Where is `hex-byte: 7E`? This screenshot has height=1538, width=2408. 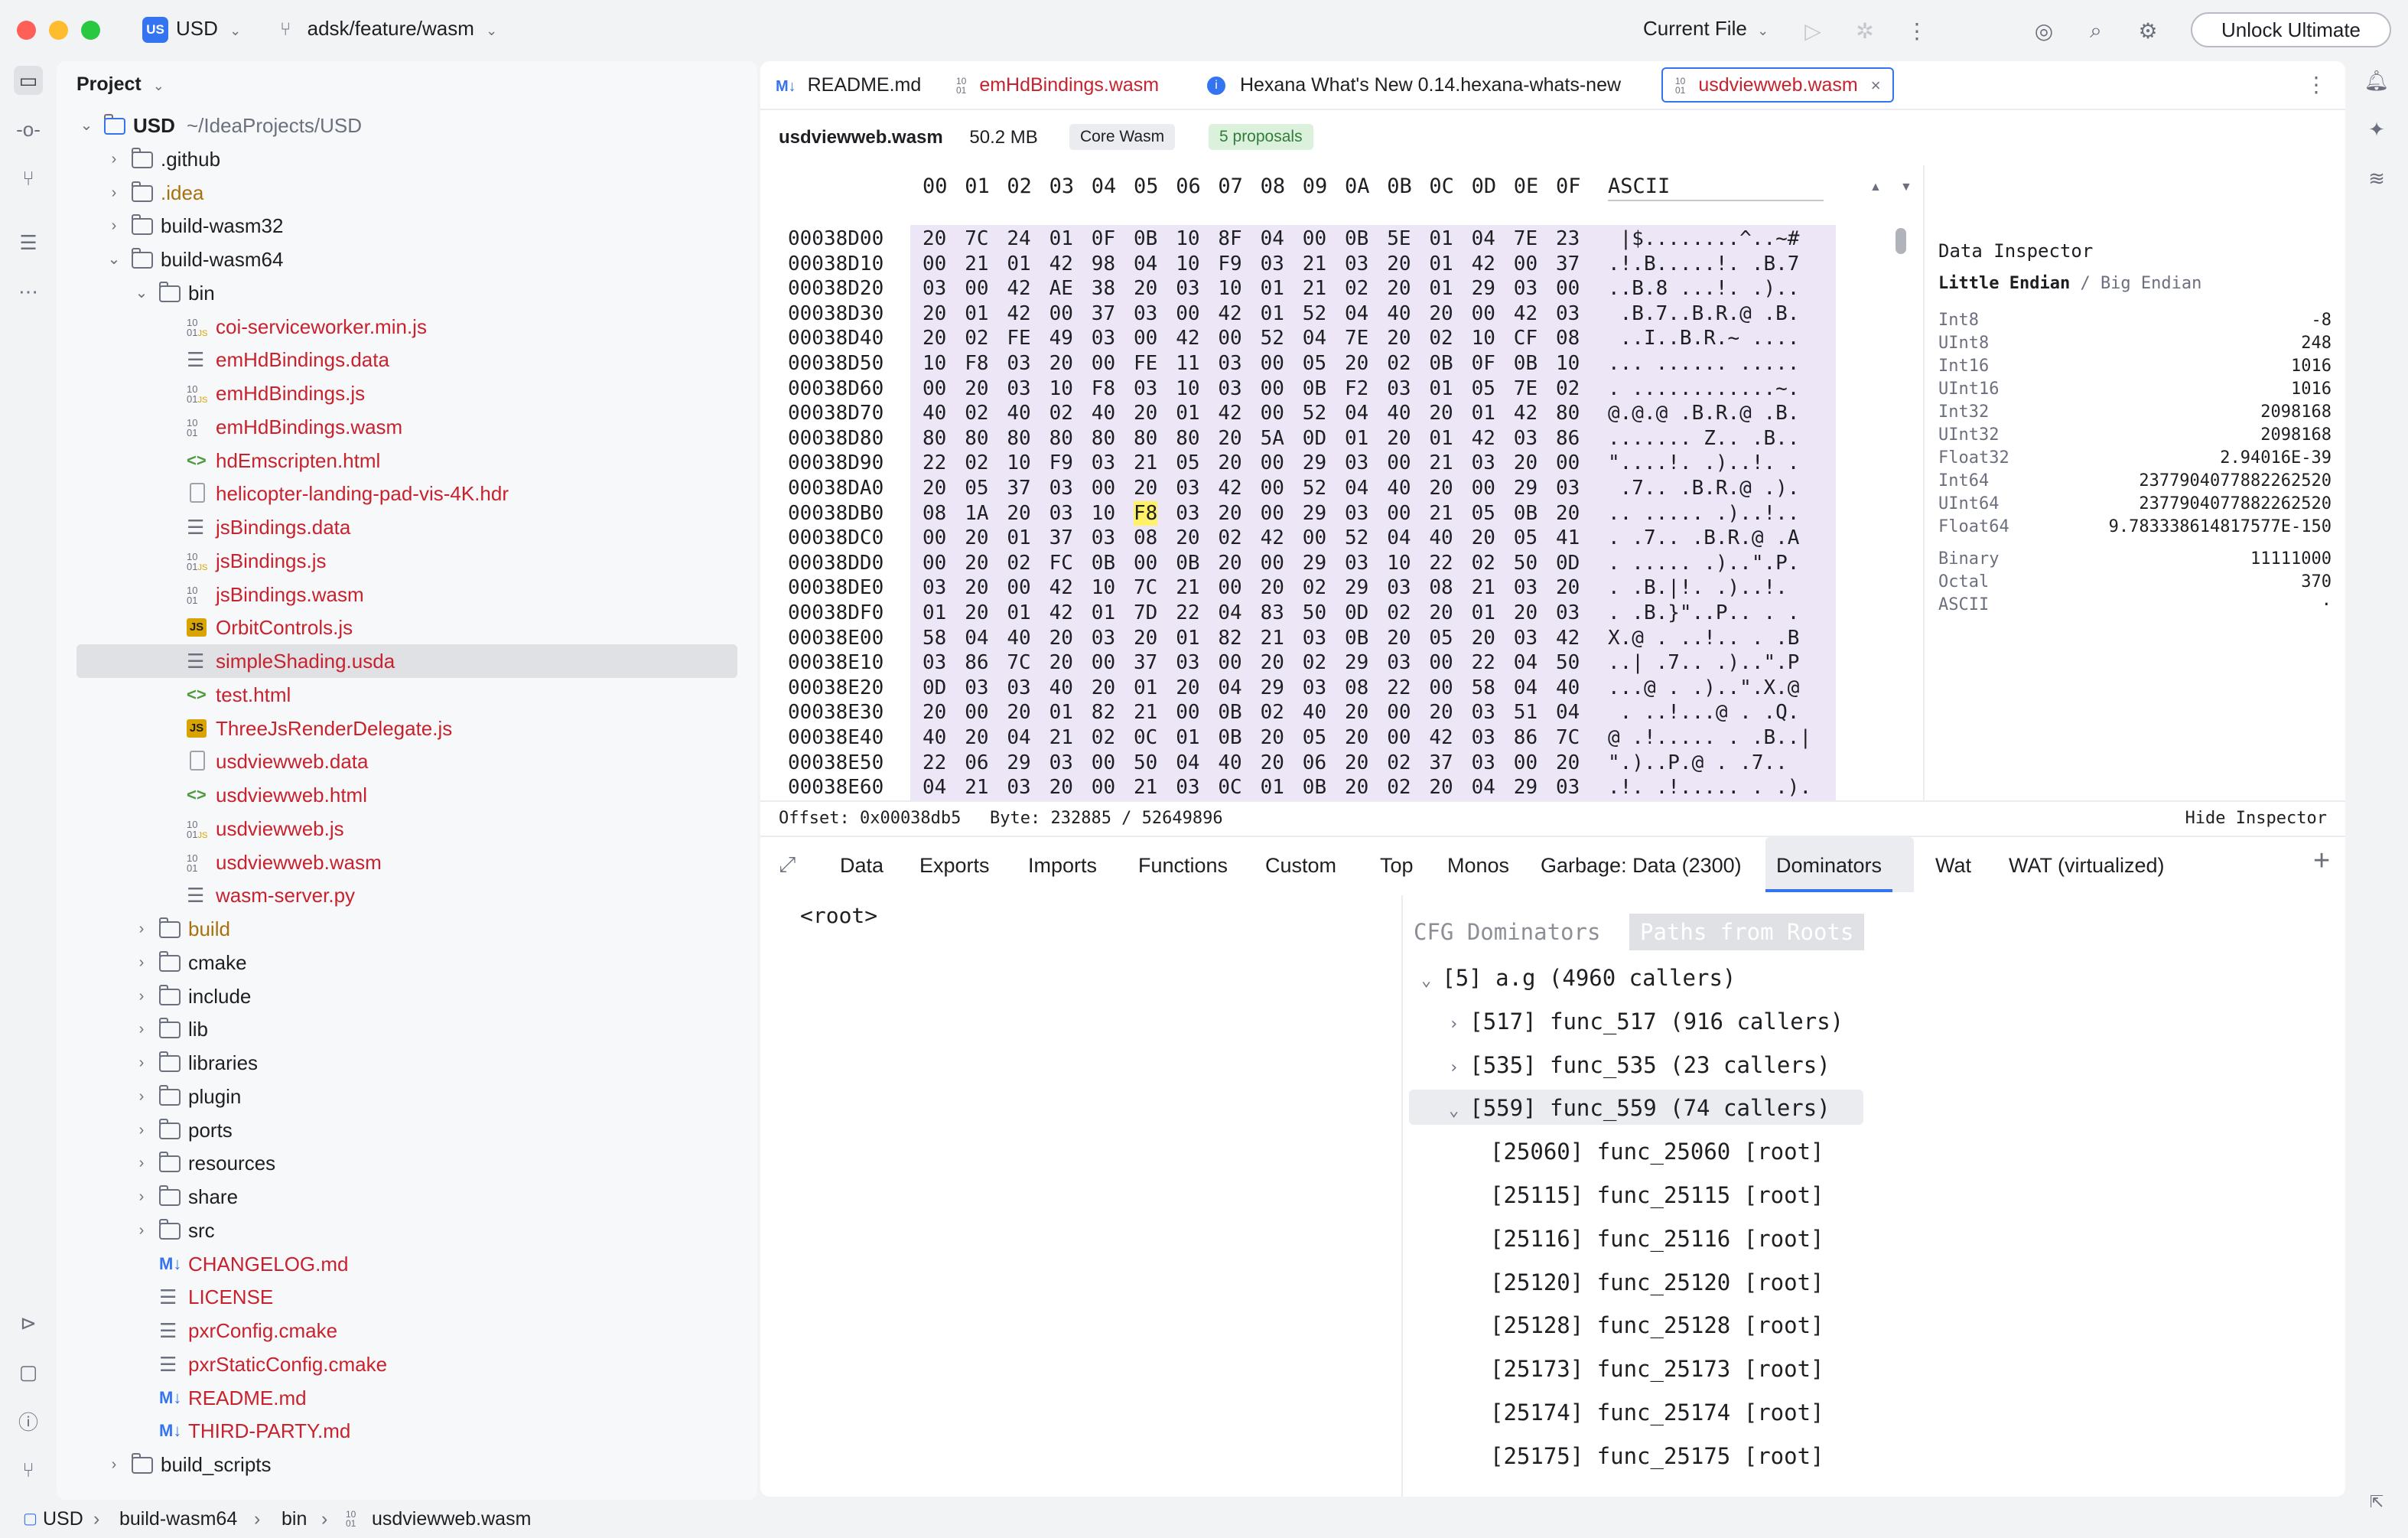
hex-byte: 7E is located at coordinates (1526, 389).